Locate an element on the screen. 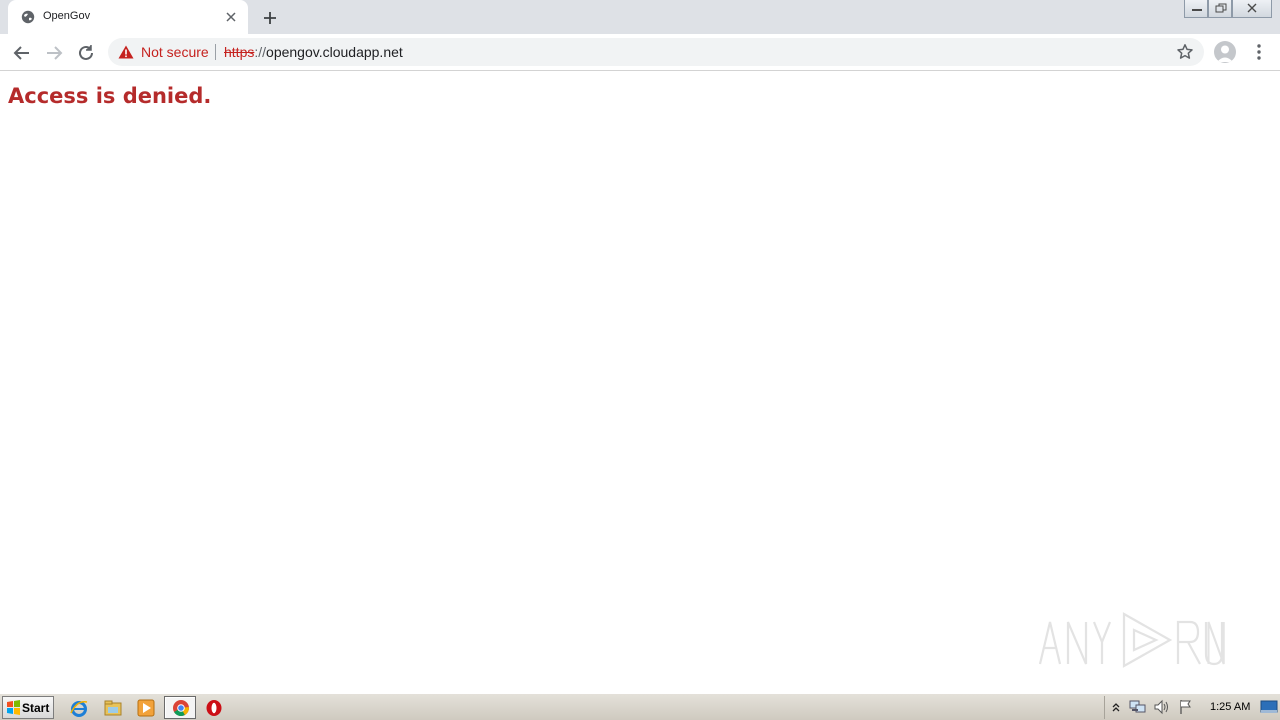 Image resolution: width=1280 pixels, height=720 pixels. globe-icon is located at coordinates (28, 17).